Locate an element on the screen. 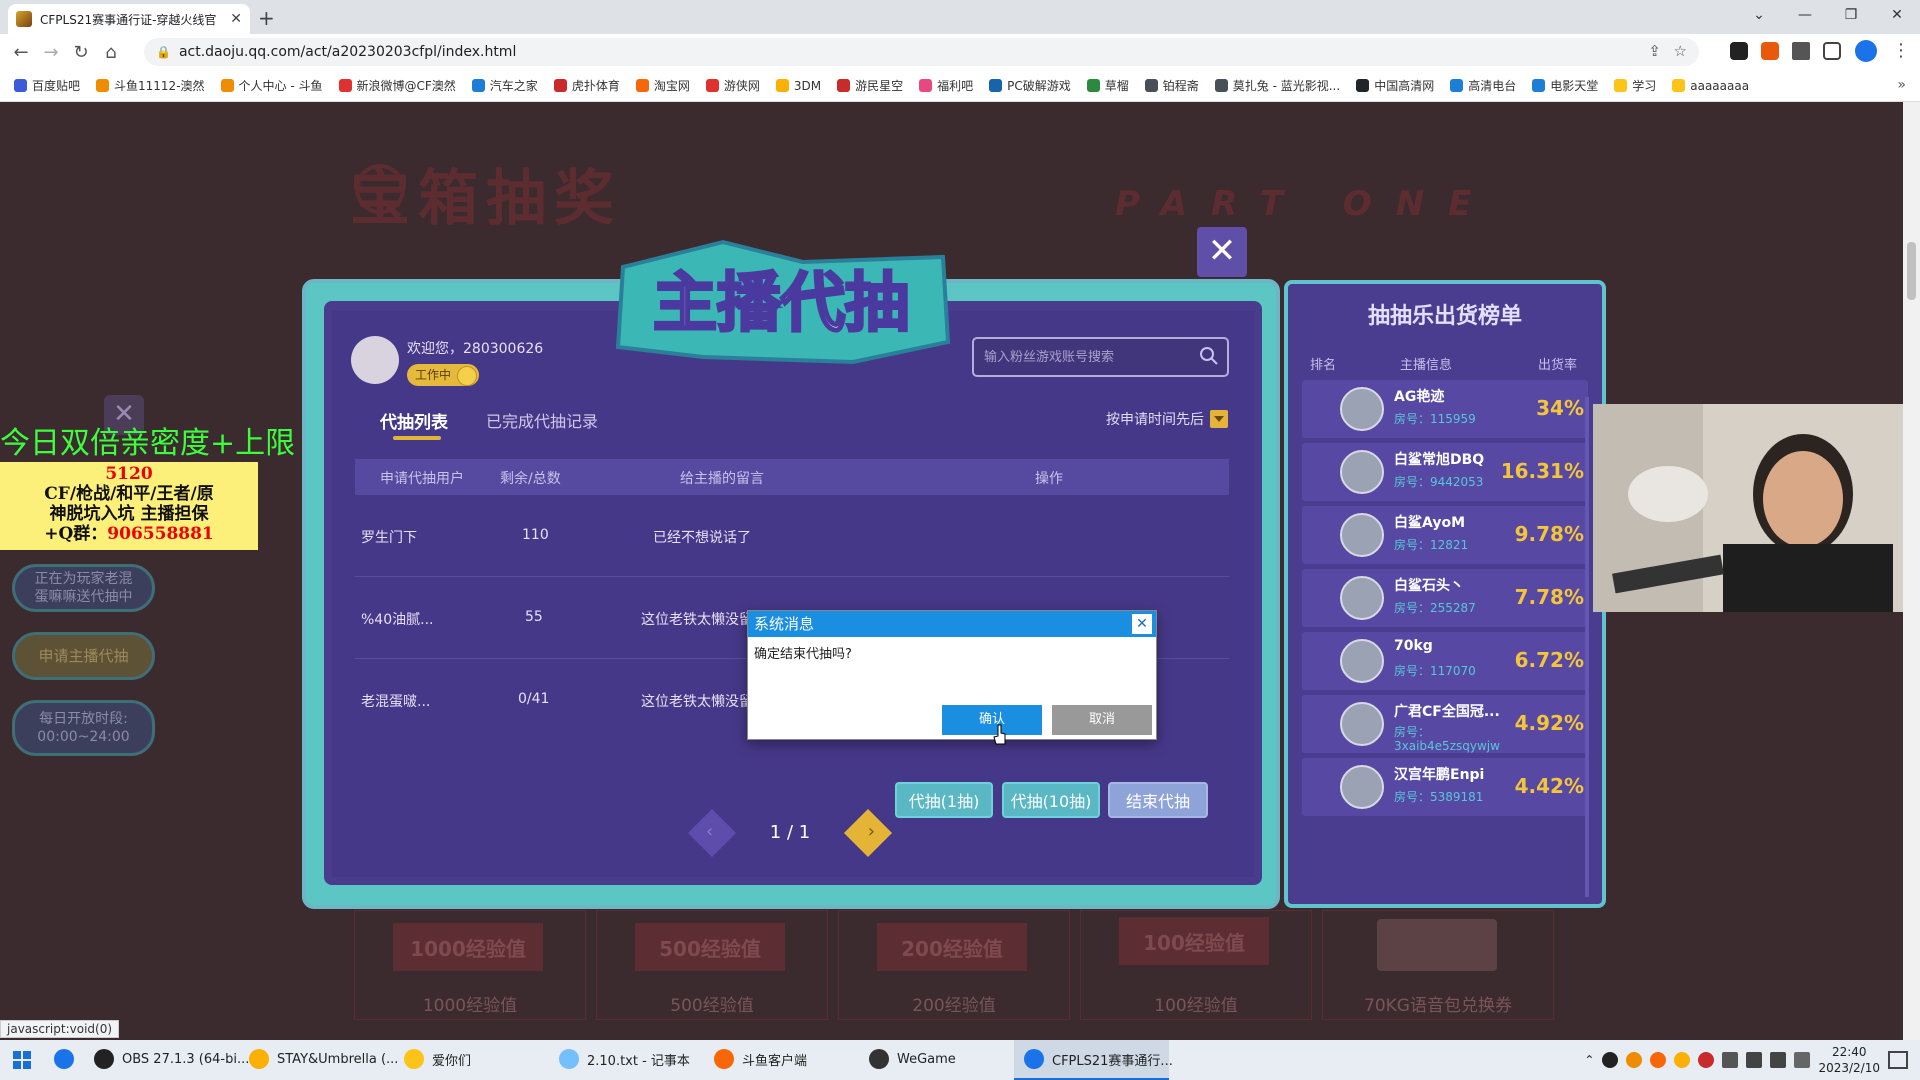  bookmark-label: 游侠网 is located at coordinates (741, 86).